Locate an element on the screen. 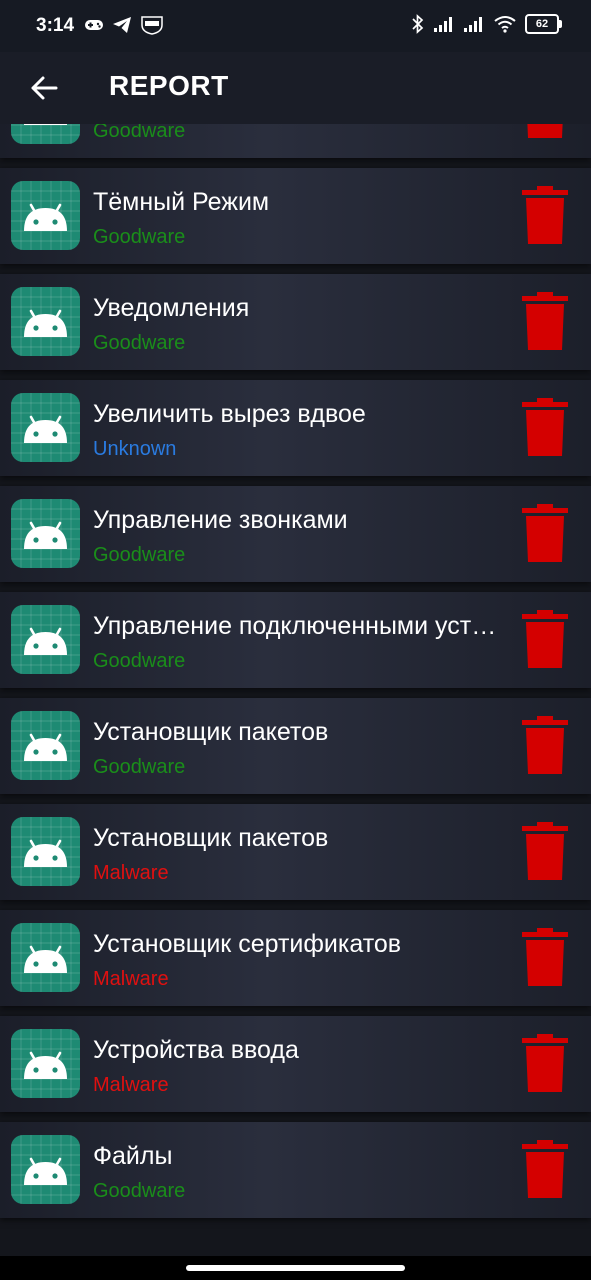 This screenshot has width=591, height=1280. home-indicator is located at coordinates (295, 1268).